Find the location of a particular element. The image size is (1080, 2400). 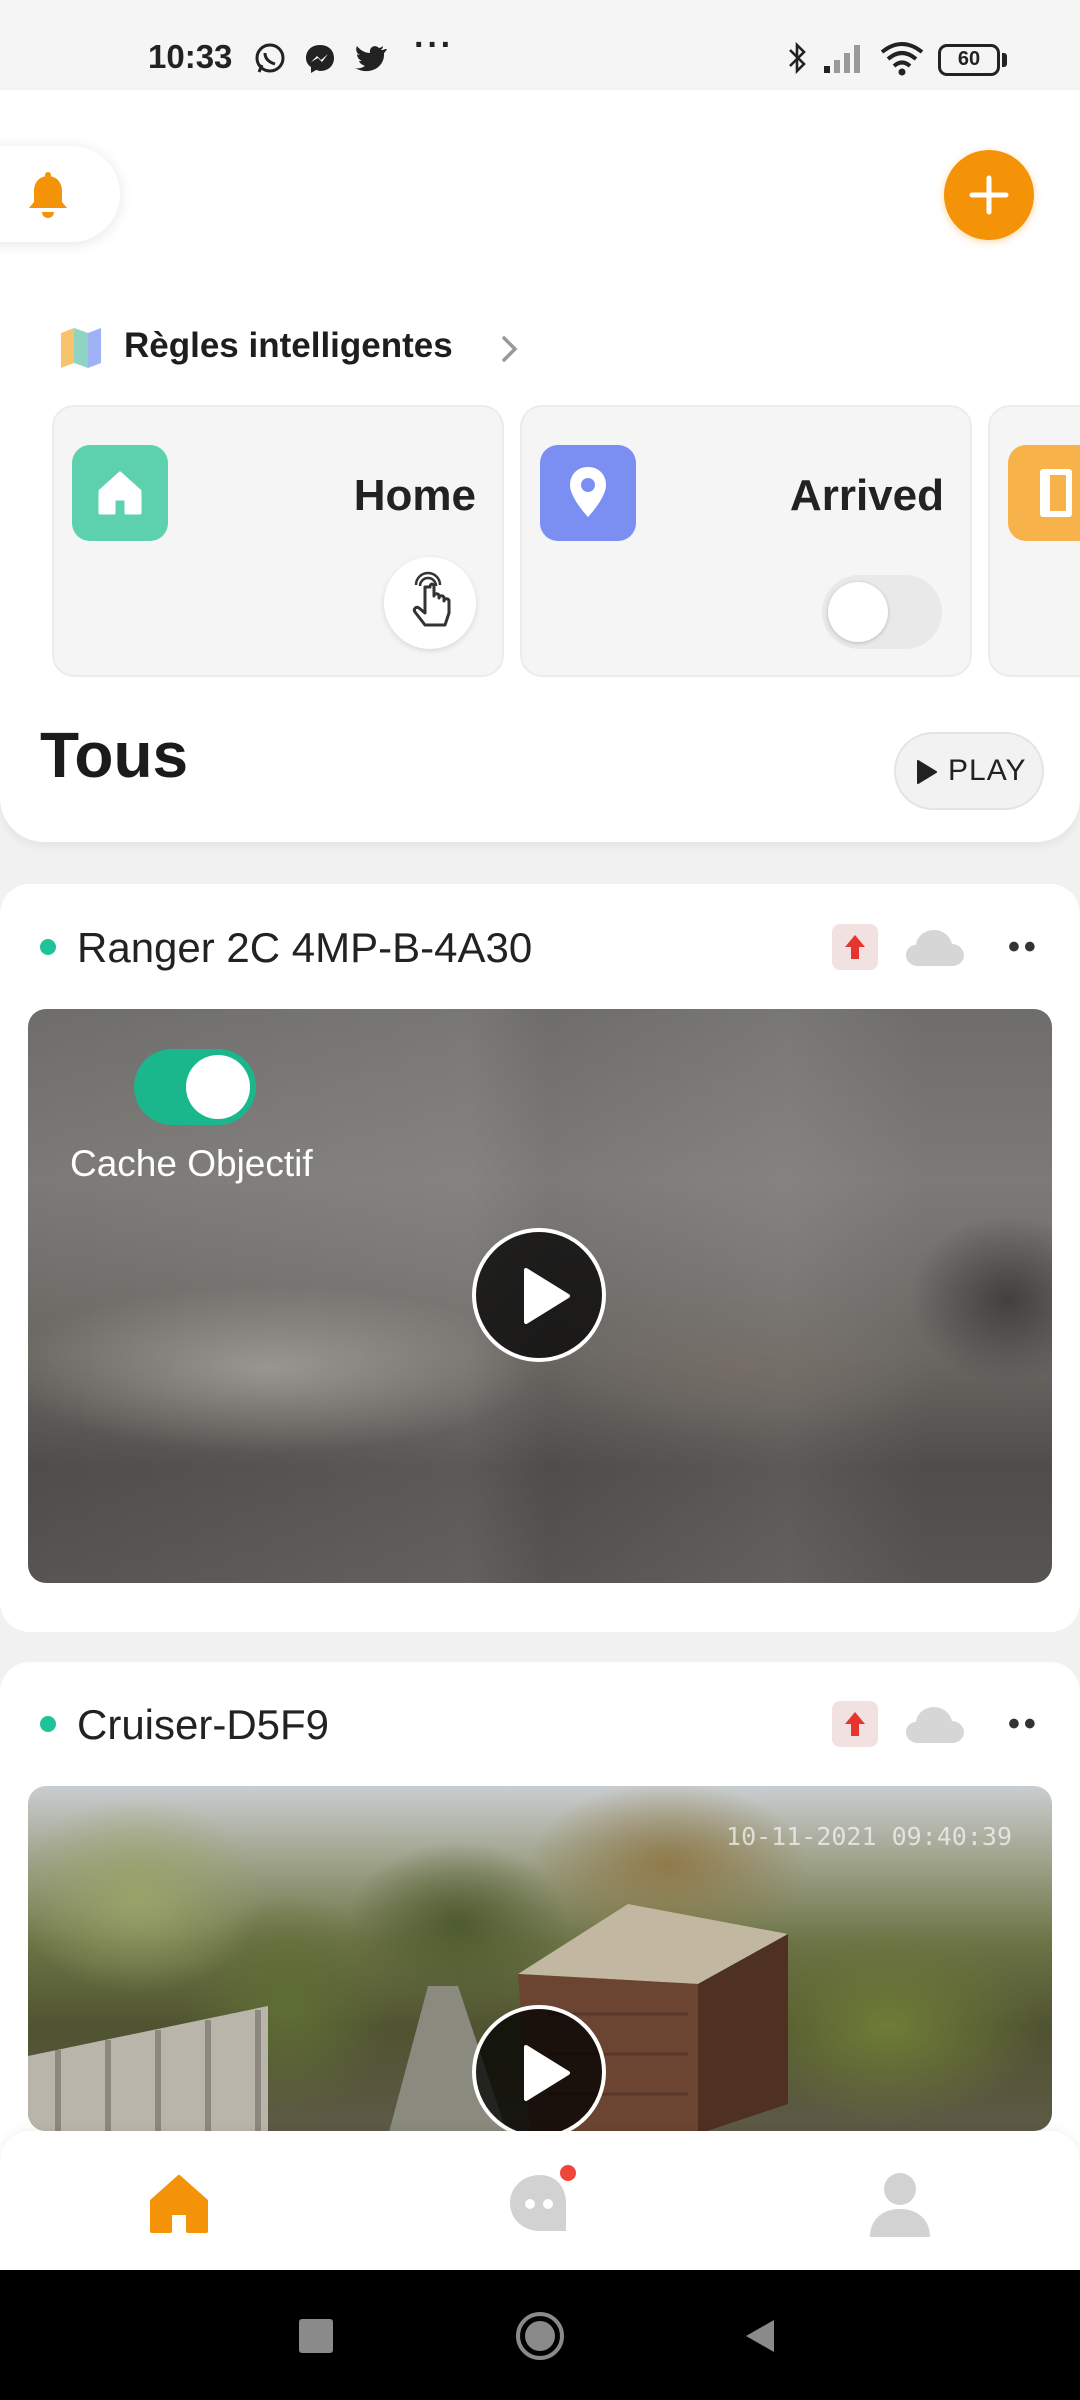

run-scene-button is located at coordinates (430, 603).